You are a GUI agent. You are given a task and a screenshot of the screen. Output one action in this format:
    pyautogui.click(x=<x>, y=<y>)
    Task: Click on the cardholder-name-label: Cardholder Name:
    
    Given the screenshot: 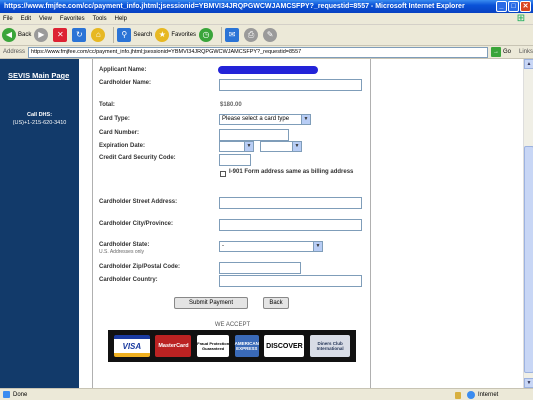 What is the action you would take?
    pyautogui.click(x=125, y=83)
    